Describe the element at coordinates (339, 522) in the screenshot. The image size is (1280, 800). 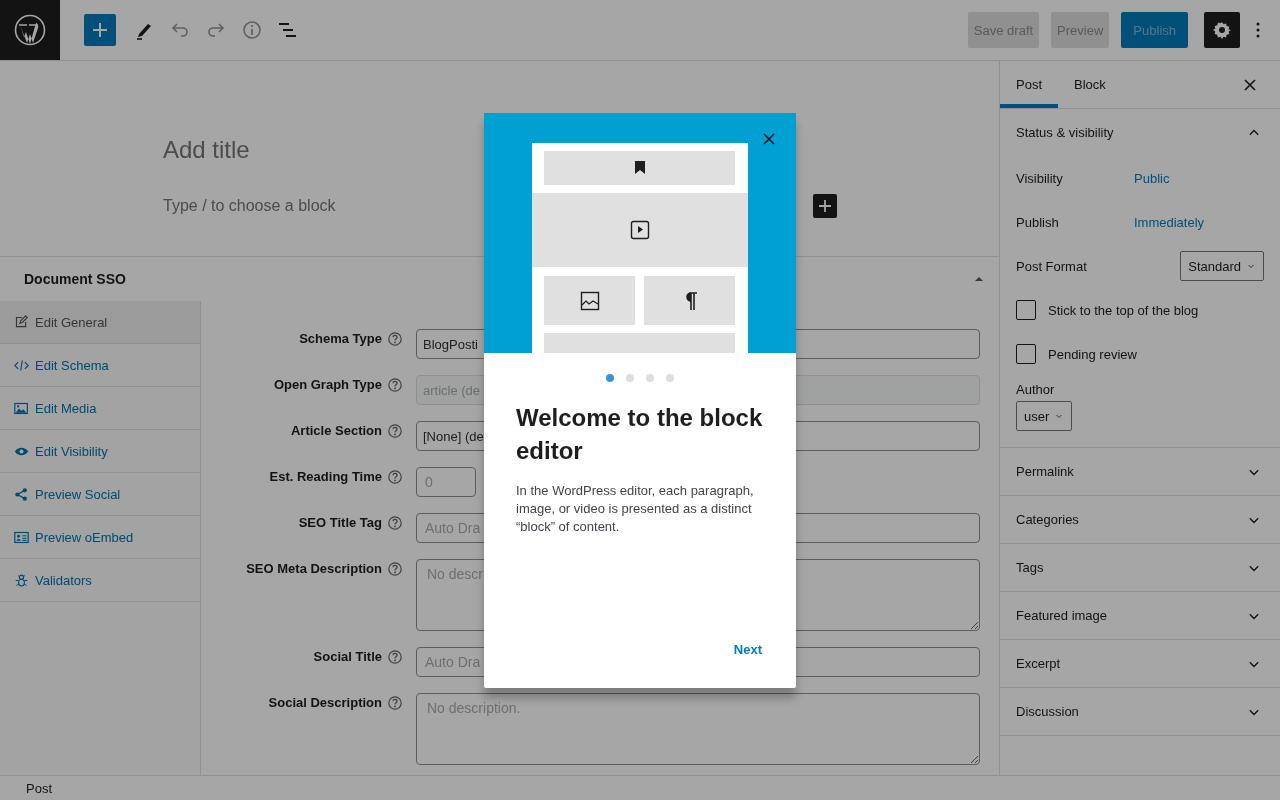
I see `field-label: SEO Title Tag` at that location.